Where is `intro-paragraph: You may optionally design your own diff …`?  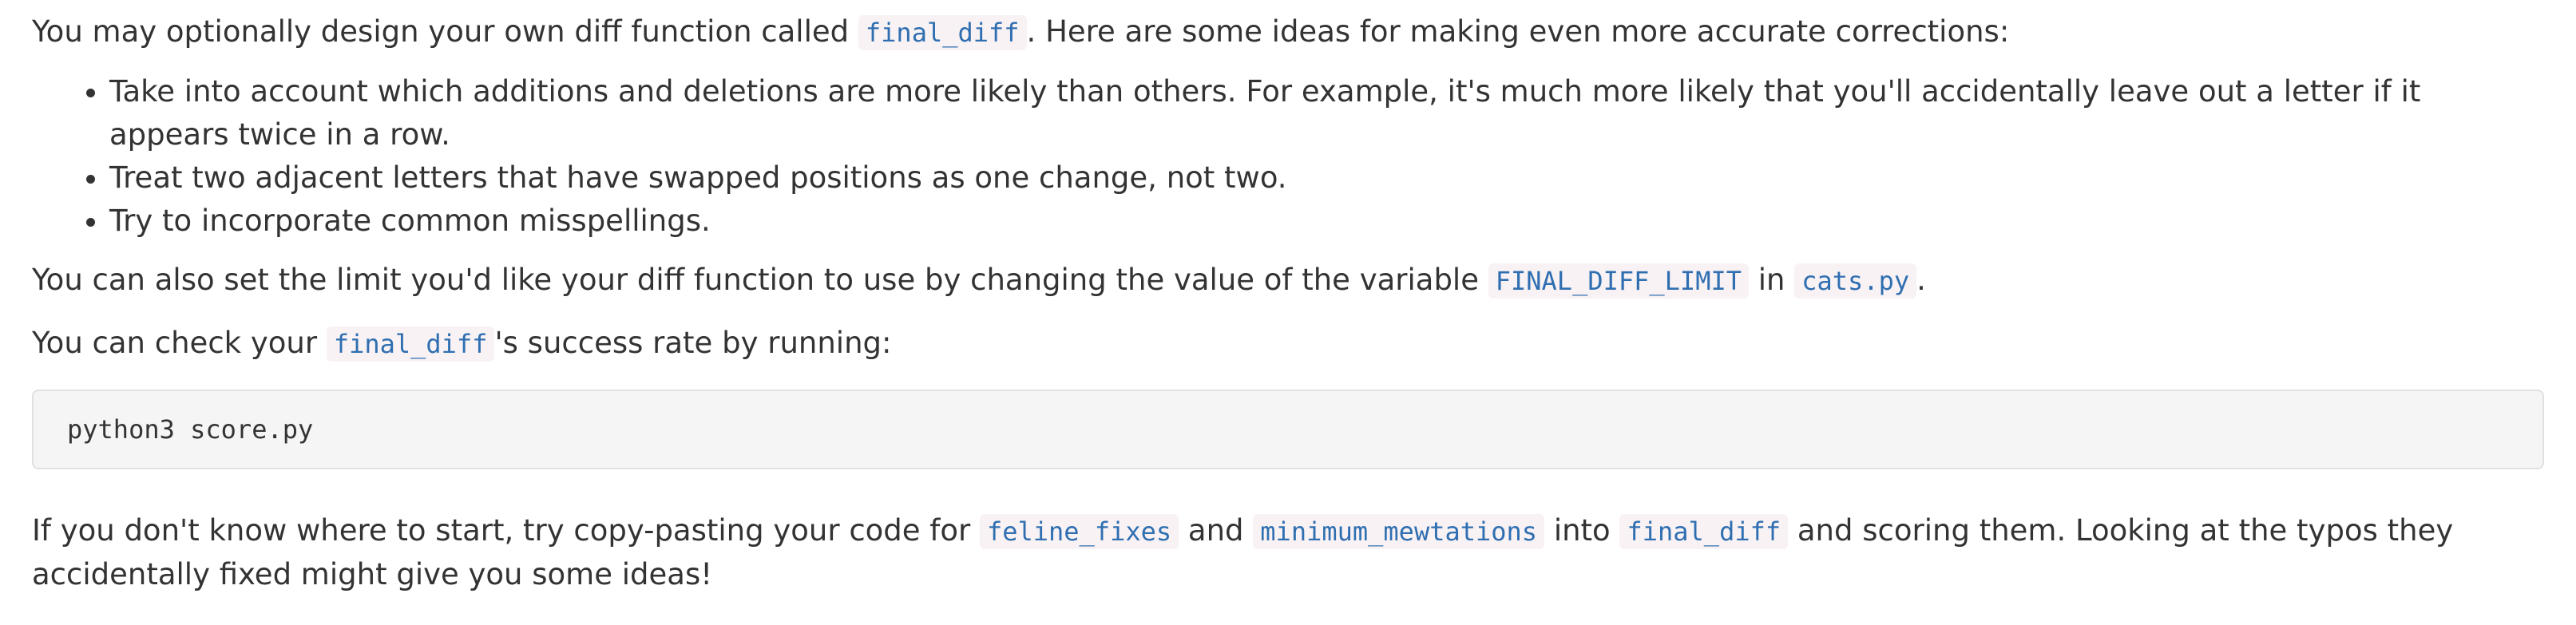 intro-paragraph: You may optionally design your own diff … is located at coordinates (1288, 27).